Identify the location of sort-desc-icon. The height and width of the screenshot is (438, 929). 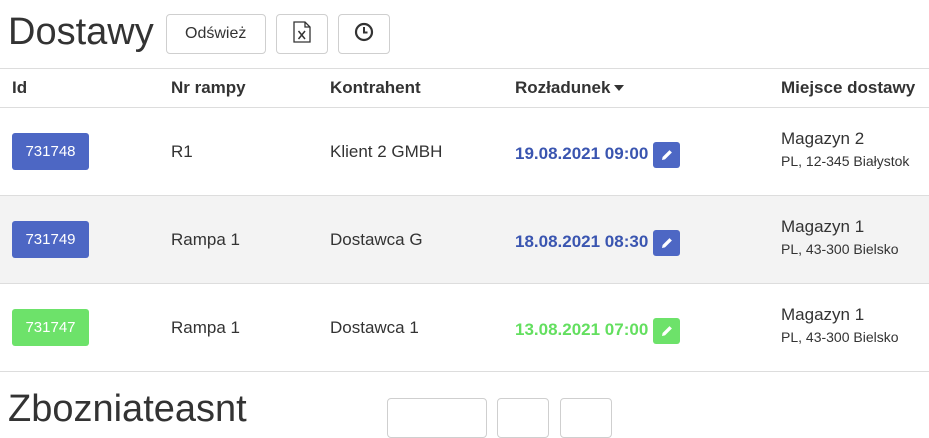
(619, 87).